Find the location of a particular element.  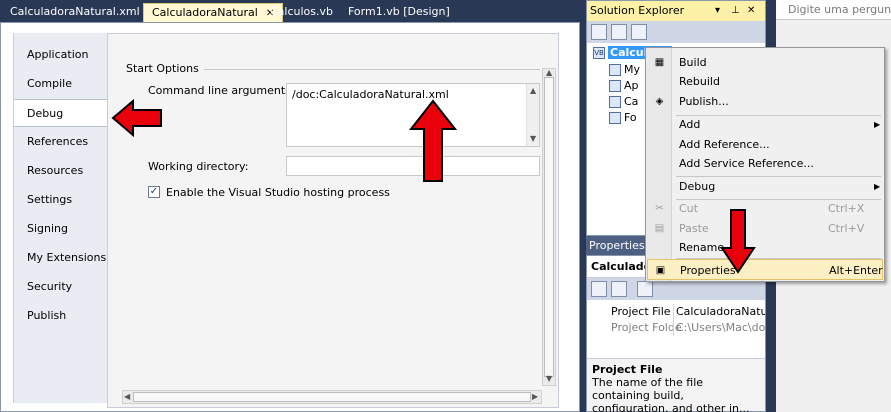

property-value: CalculadoraNatural is located at coordinates (720, 311).